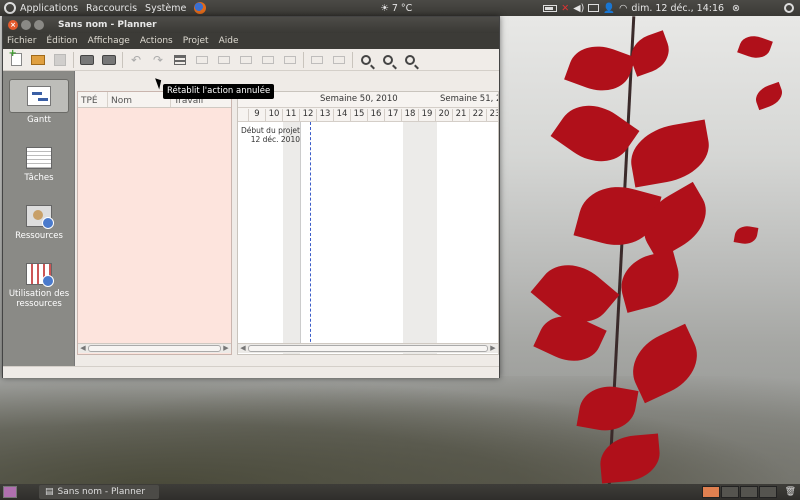 Image resolution: width=800 pixels, height=500 pixels. I want to click on sidebar-item-taches: Tâches, so click(39, 165).